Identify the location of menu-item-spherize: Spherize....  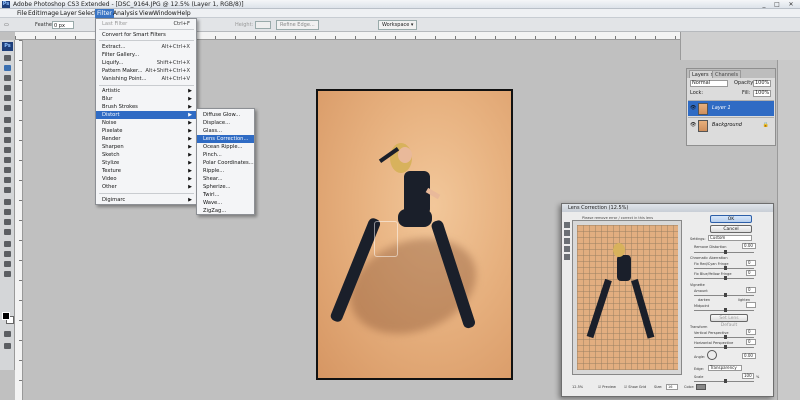
(225, 187).